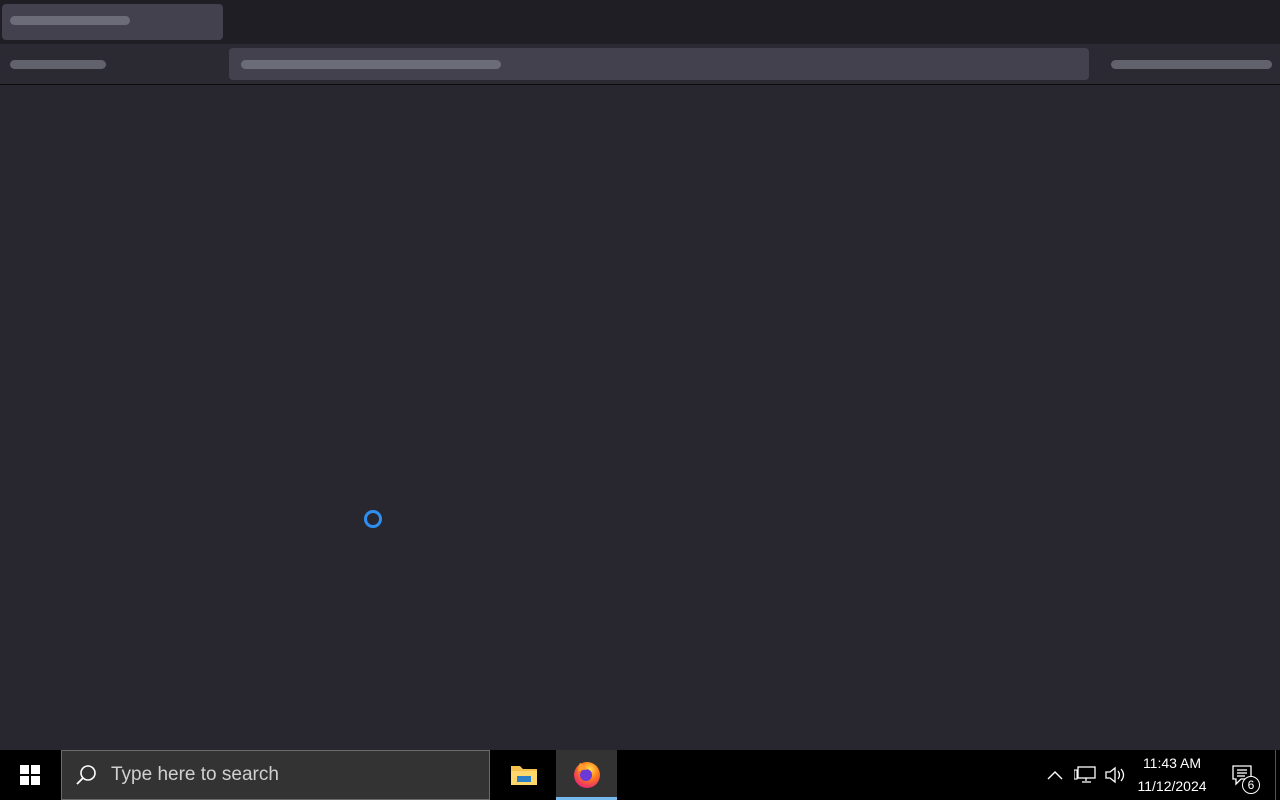  What do you see at coordinates (371, 64) in the screenshot?
I see `urlbar-text-placeholder` at bounding box center [371, 64].